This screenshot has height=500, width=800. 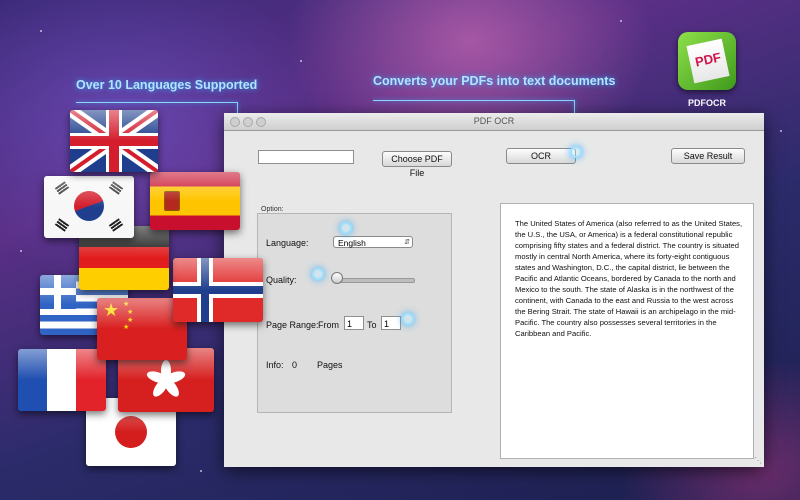 What do you see at coordinates (494, 81) in the screenshot?
I see `converts-callout: Converts your PDFs into text documents` at bounding box center [494, 81].